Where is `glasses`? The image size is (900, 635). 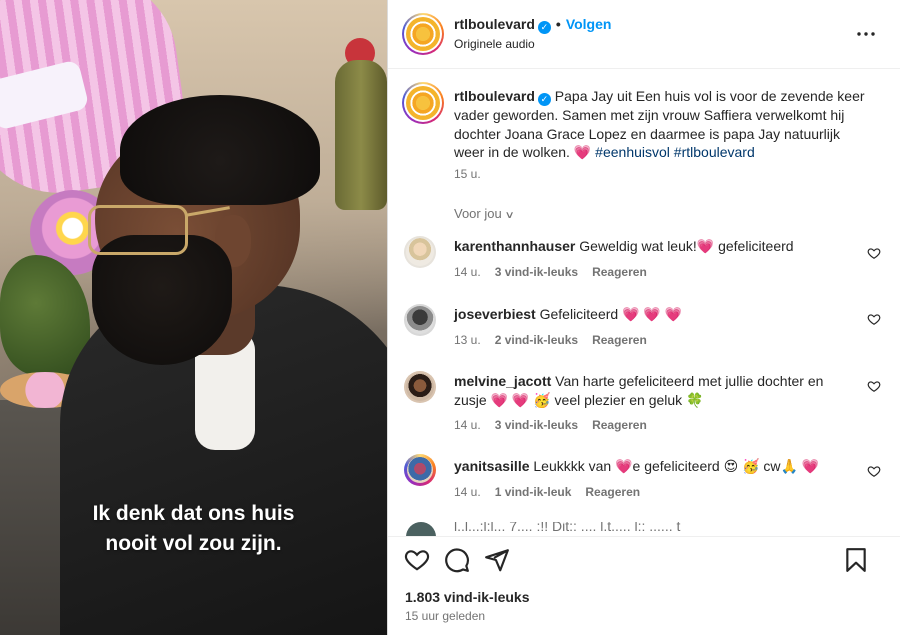
glasses is located at coordinates (138, 230).